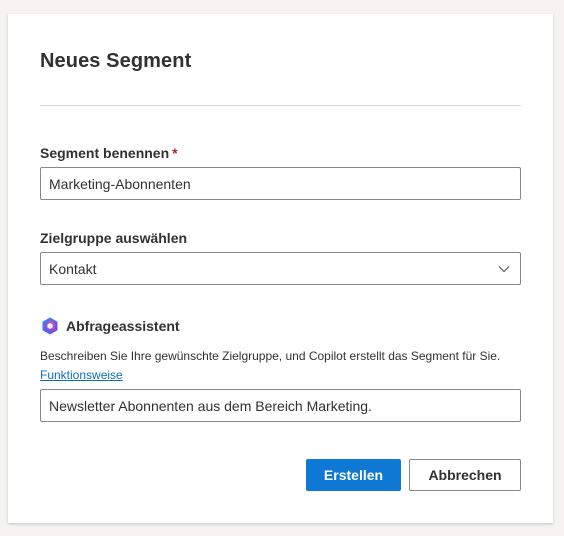 The image size is (564, 536). Describe the element at coordinates (123, 326) in the screenshot. I see `query-assistant-label: Abfrageassistent` at that location.